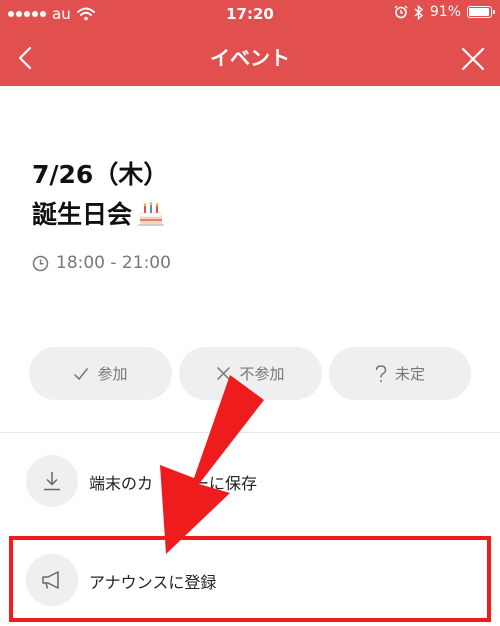  I want to click on close-icon, so click(473, 59).